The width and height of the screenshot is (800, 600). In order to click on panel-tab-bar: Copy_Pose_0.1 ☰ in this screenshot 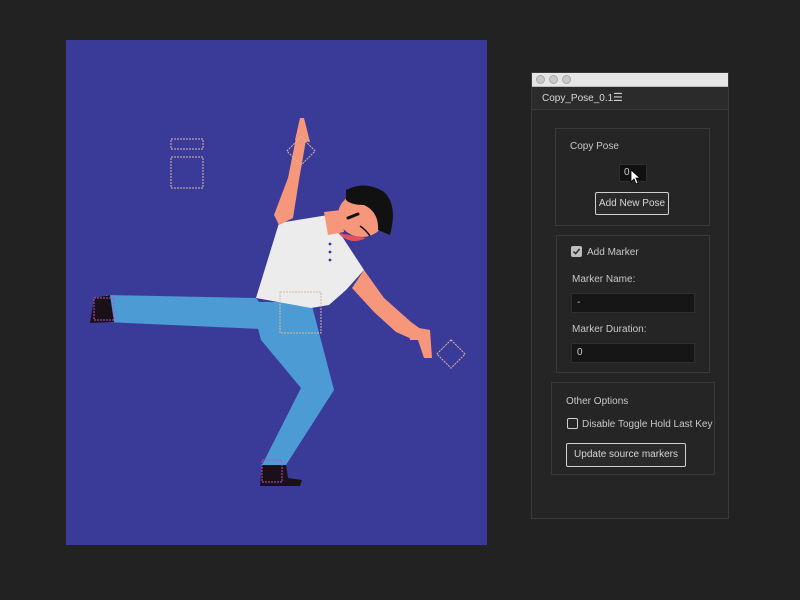, I will do `click(630, 98)`.